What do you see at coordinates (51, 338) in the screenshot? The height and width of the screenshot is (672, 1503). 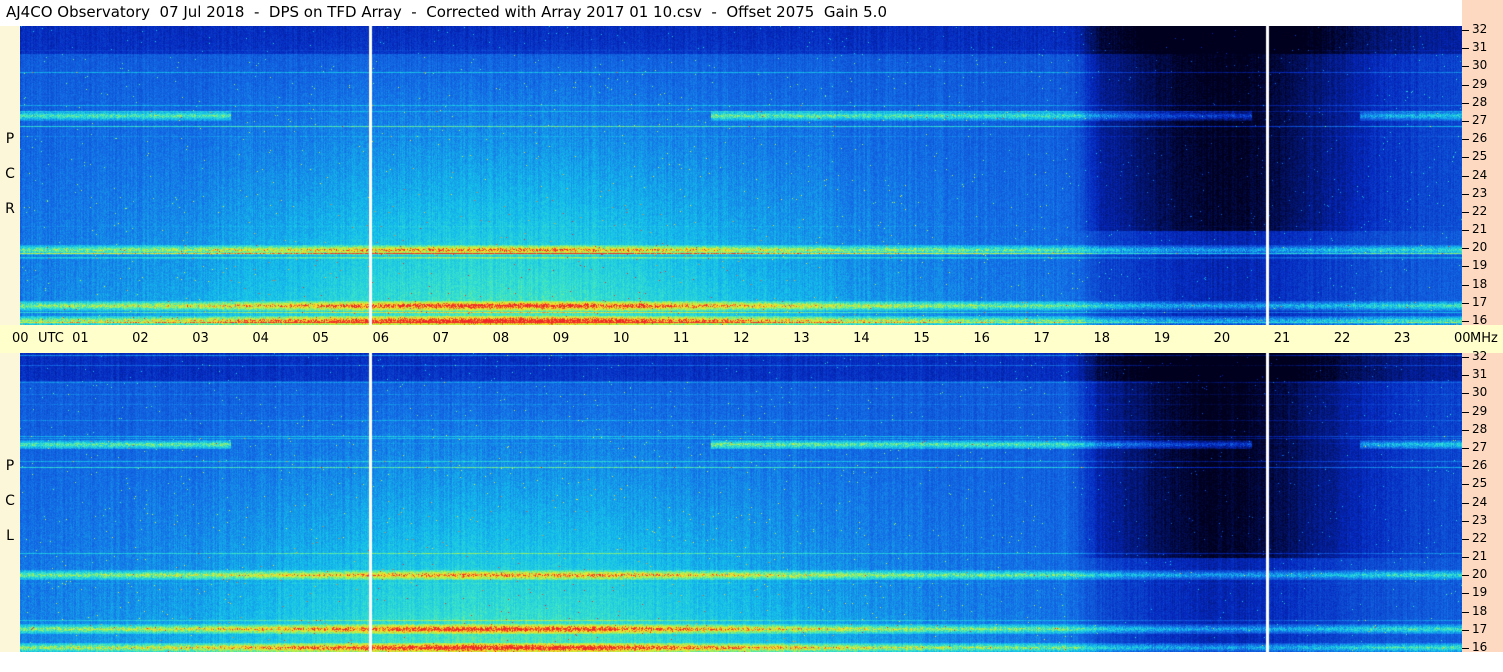 I see `utc-axis-label: UTC` at bounding box center [51, 338].